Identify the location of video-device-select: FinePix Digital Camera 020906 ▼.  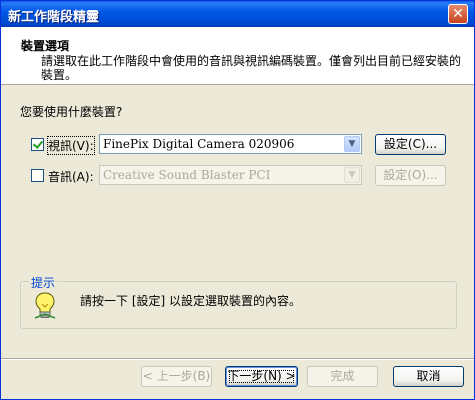
(230, 144).